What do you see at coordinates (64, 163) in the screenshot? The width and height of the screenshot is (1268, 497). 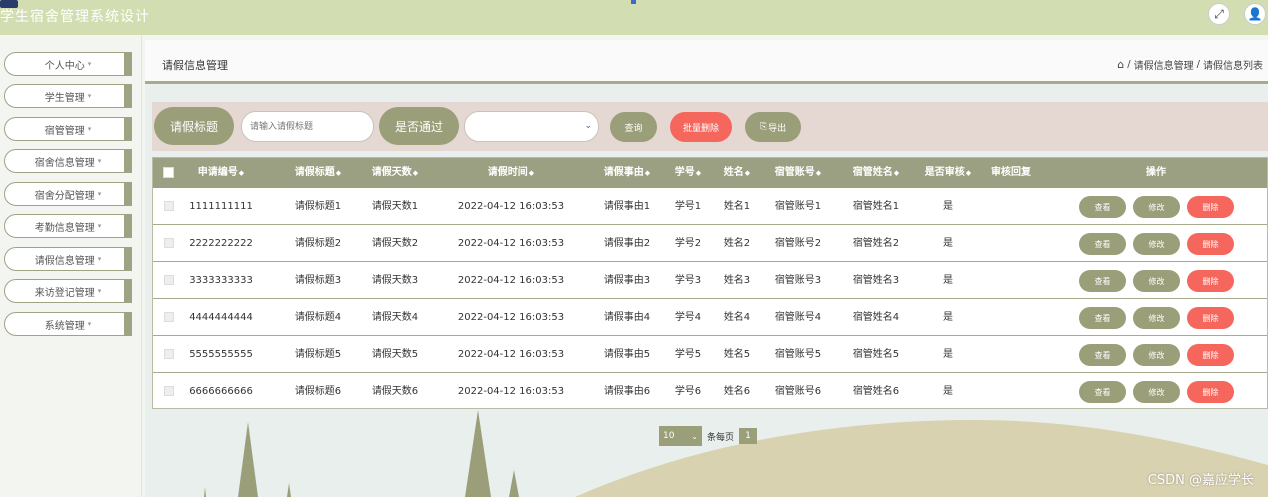 I see `sidebar-item-label: 宿舍信息管理` at bounding box center [64, 163].